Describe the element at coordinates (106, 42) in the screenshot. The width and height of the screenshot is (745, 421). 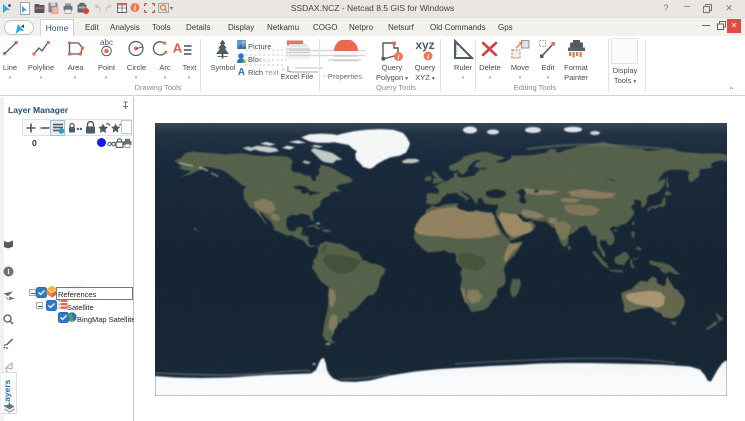
I see `svg-text: abc` at that location.